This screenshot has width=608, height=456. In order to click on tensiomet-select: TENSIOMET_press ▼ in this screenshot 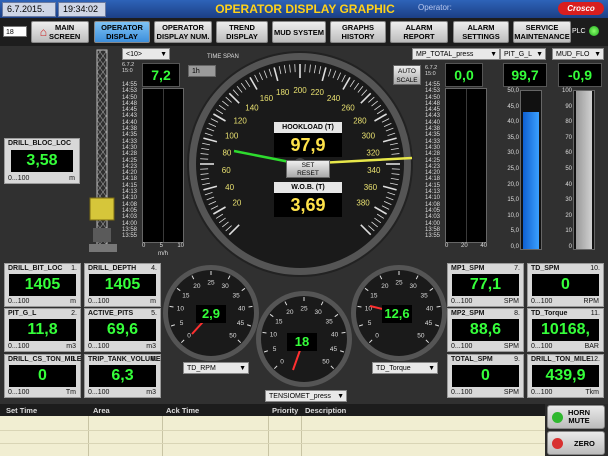, I will do `click(306, 396)`.